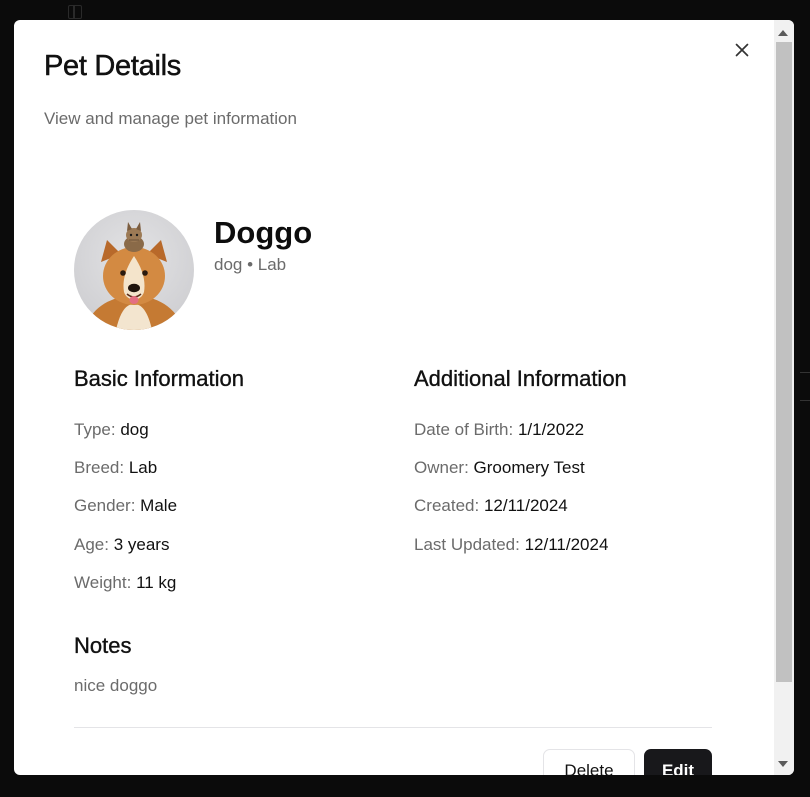 Image resolution: width=810 pixels, height=797 pixels. What do you see at coordinates (156, 582) in the screenshot?
I see `info-value: 11 kg` at bounding box center [156, 582].